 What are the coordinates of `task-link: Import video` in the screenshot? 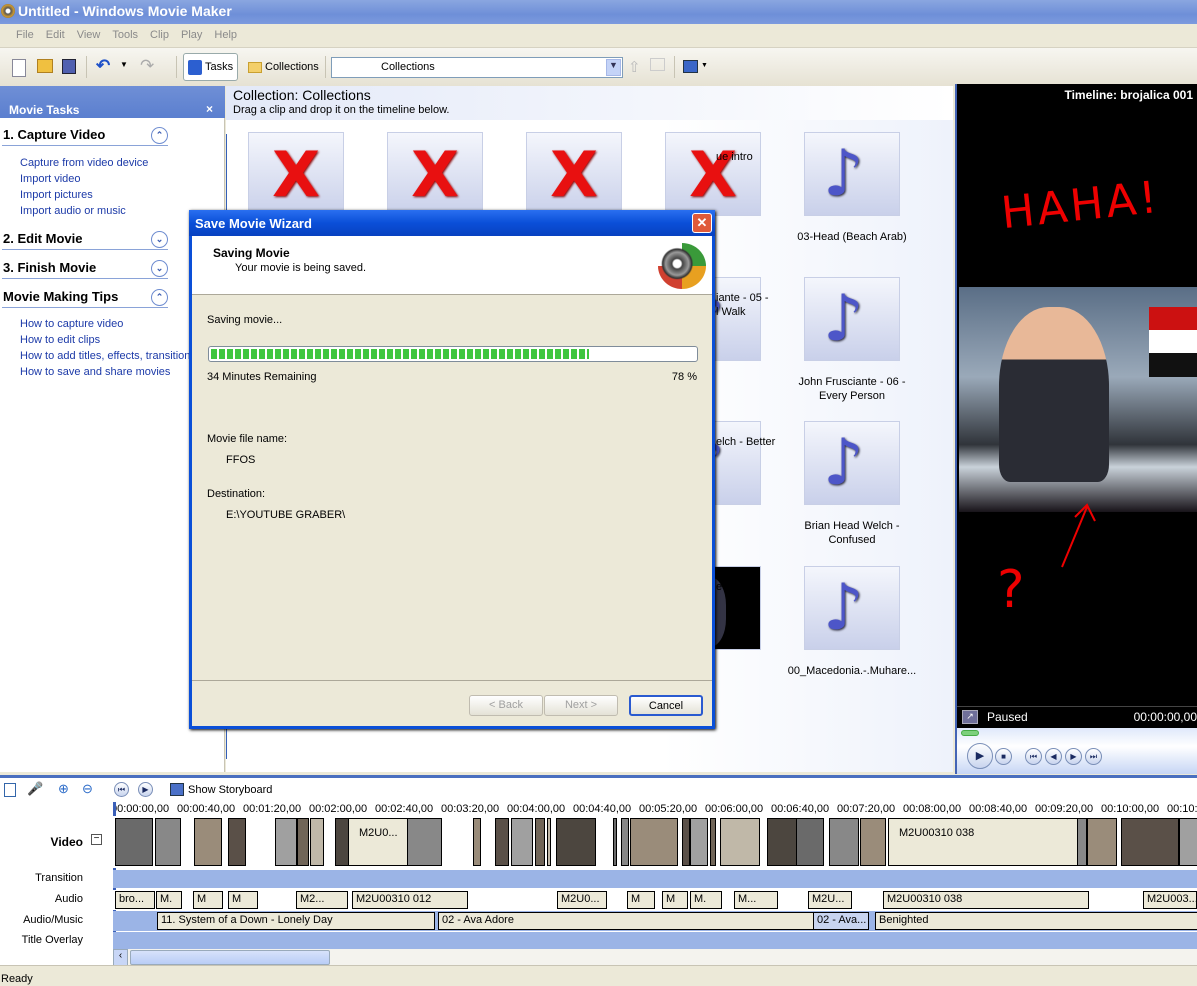 It's located at (50, 179).